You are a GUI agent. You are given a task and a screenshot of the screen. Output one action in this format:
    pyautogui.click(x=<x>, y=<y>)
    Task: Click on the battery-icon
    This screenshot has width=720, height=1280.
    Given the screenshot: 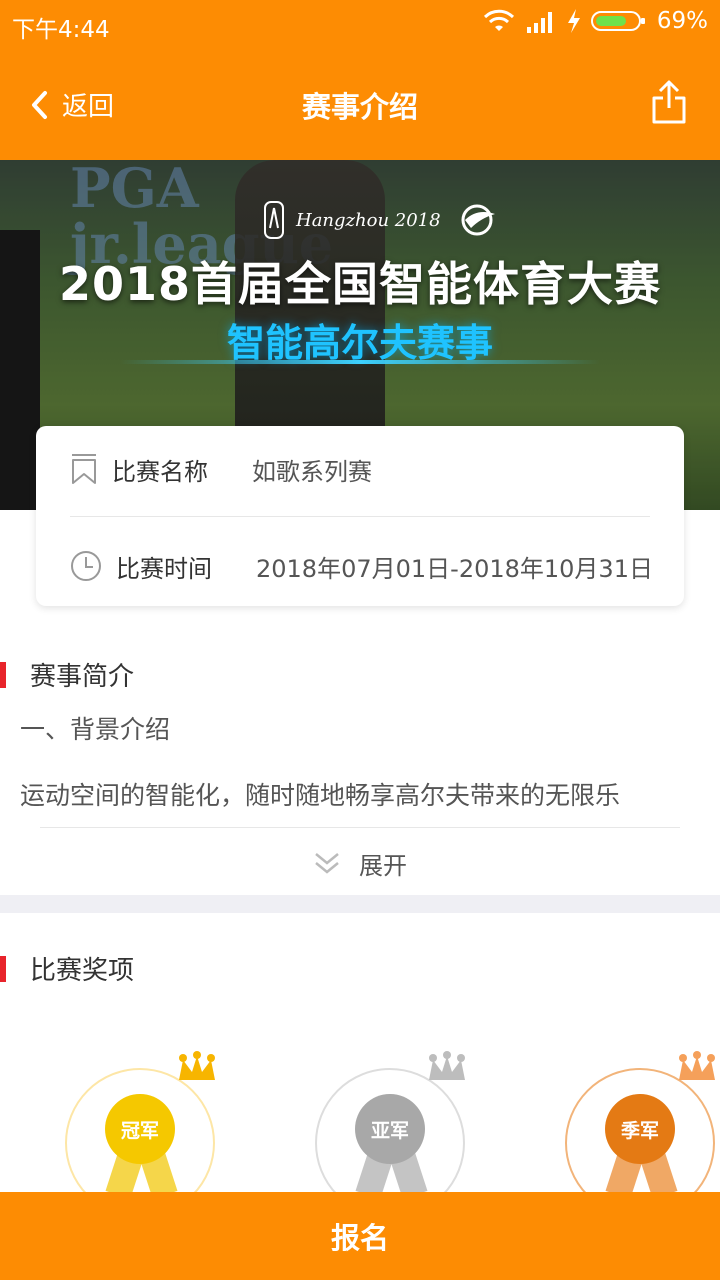 What is the action you would take?
    pyautogui.click(x=617, y=21)
    